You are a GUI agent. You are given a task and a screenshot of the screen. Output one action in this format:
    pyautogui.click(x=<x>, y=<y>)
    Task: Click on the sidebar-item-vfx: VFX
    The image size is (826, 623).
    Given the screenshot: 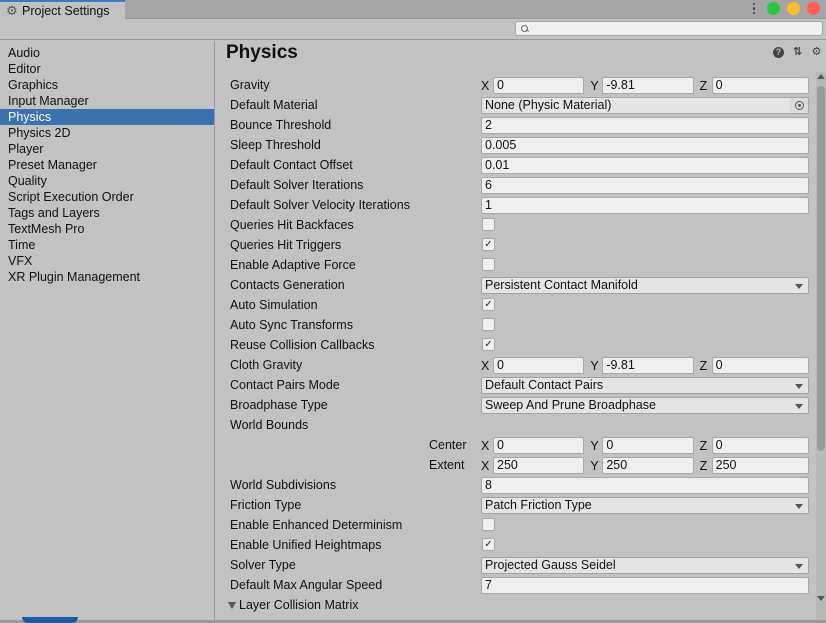 What is the action you would take?
    pyautogui.click(x=107, y=261)
    